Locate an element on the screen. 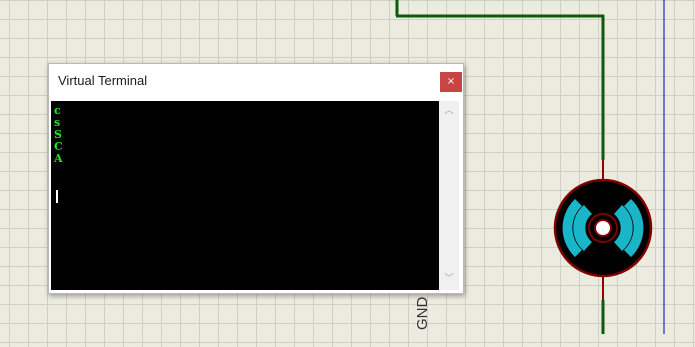 The width and height of the screenshot is (695, 347). motor-icon is located at coordinates (603, 228).